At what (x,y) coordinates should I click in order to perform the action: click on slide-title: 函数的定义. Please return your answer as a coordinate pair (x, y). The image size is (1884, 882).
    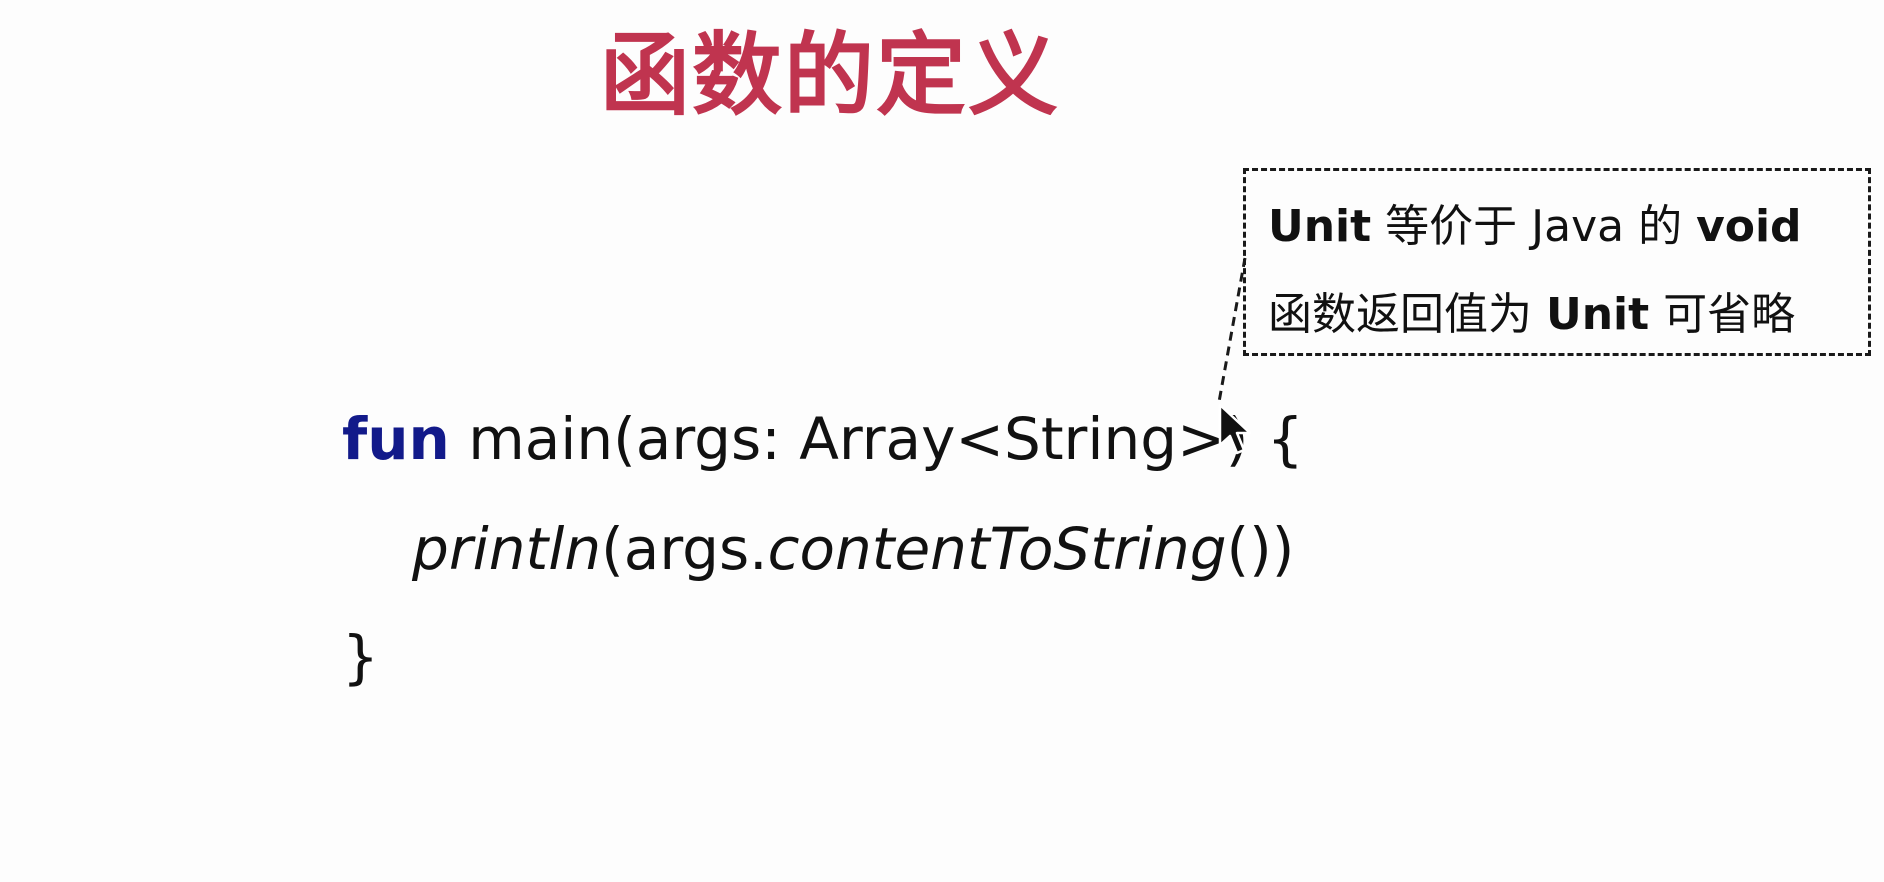
    Looking at the image, I should click on (830, 75).